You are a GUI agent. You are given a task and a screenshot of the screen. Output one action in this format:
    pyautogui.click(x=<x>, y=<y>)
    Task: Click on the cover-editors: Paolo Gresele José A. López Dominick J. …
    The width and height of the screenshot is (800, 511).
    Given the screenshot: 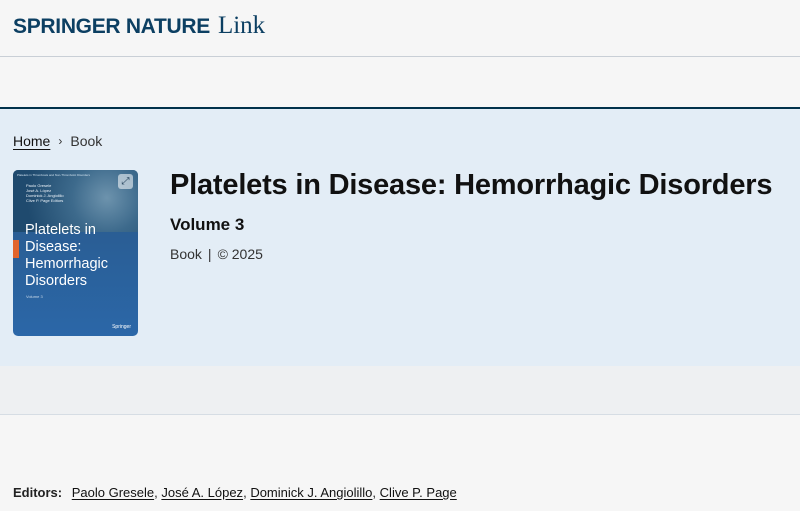 What is the action you would take?
    pyautogui.click(x=45, y=193)
    